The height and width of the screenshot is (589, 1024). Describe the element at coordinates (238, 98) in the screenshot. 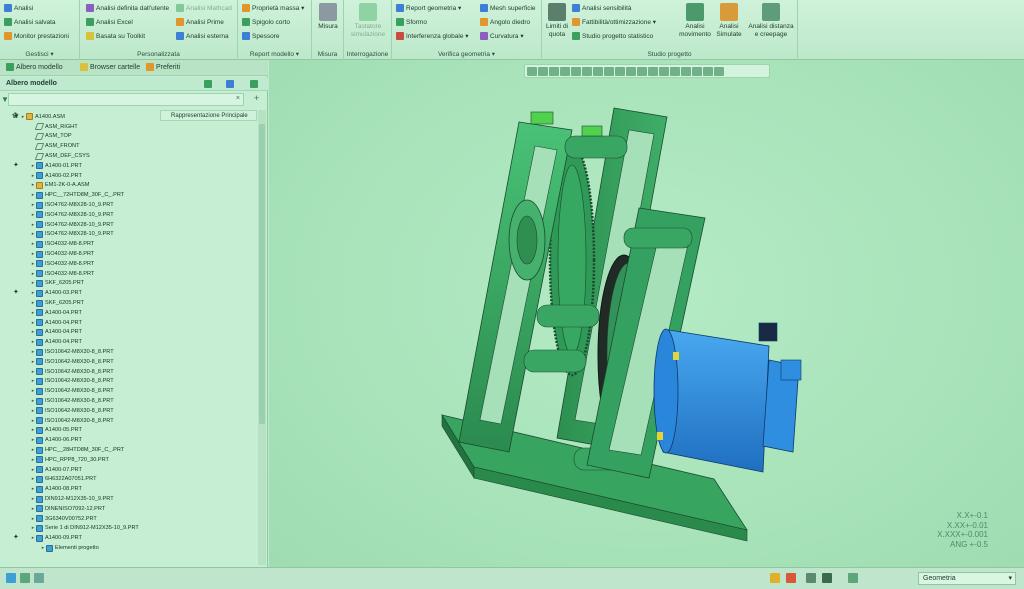

I see `clear-search-icon: ×` at that location.